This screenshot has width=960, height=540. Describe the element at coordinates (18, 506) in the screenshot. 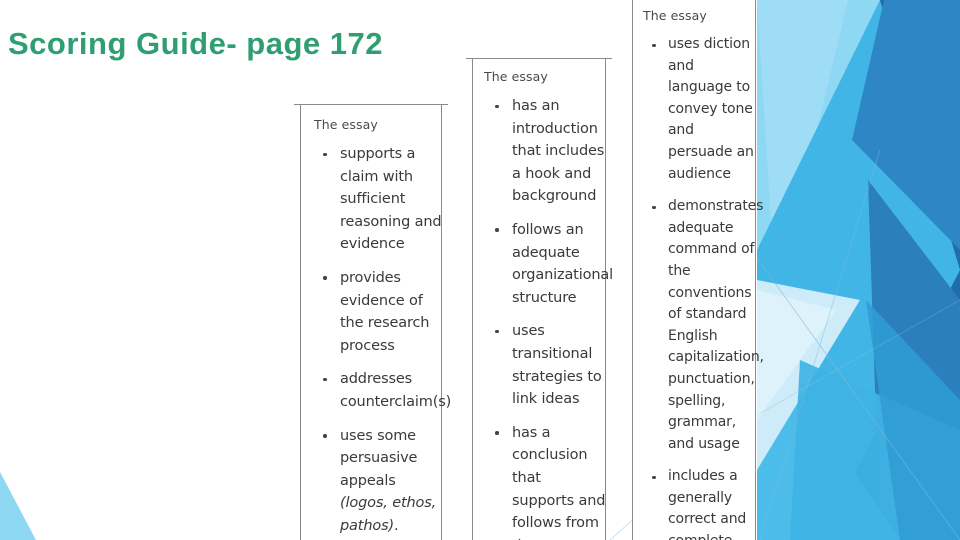

I see `corner-wedge-shape` at that location.